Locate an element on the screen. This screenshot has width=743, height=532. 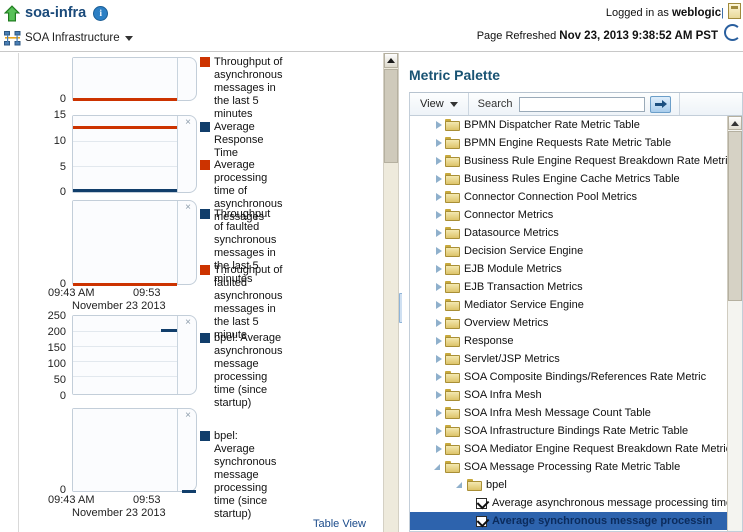
tree-folder-row: SOA Infra Mesh Message Count Table is located at coordinates (576, 413).